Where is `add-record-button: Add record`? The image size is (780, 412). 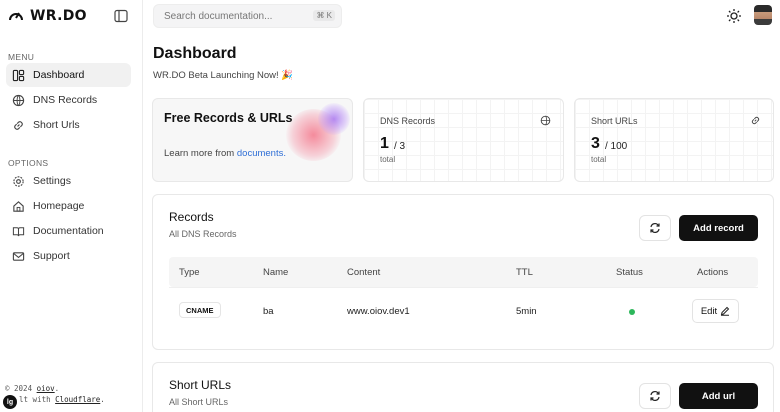
add-record-button: Add record is located at coordinates (718, 228).